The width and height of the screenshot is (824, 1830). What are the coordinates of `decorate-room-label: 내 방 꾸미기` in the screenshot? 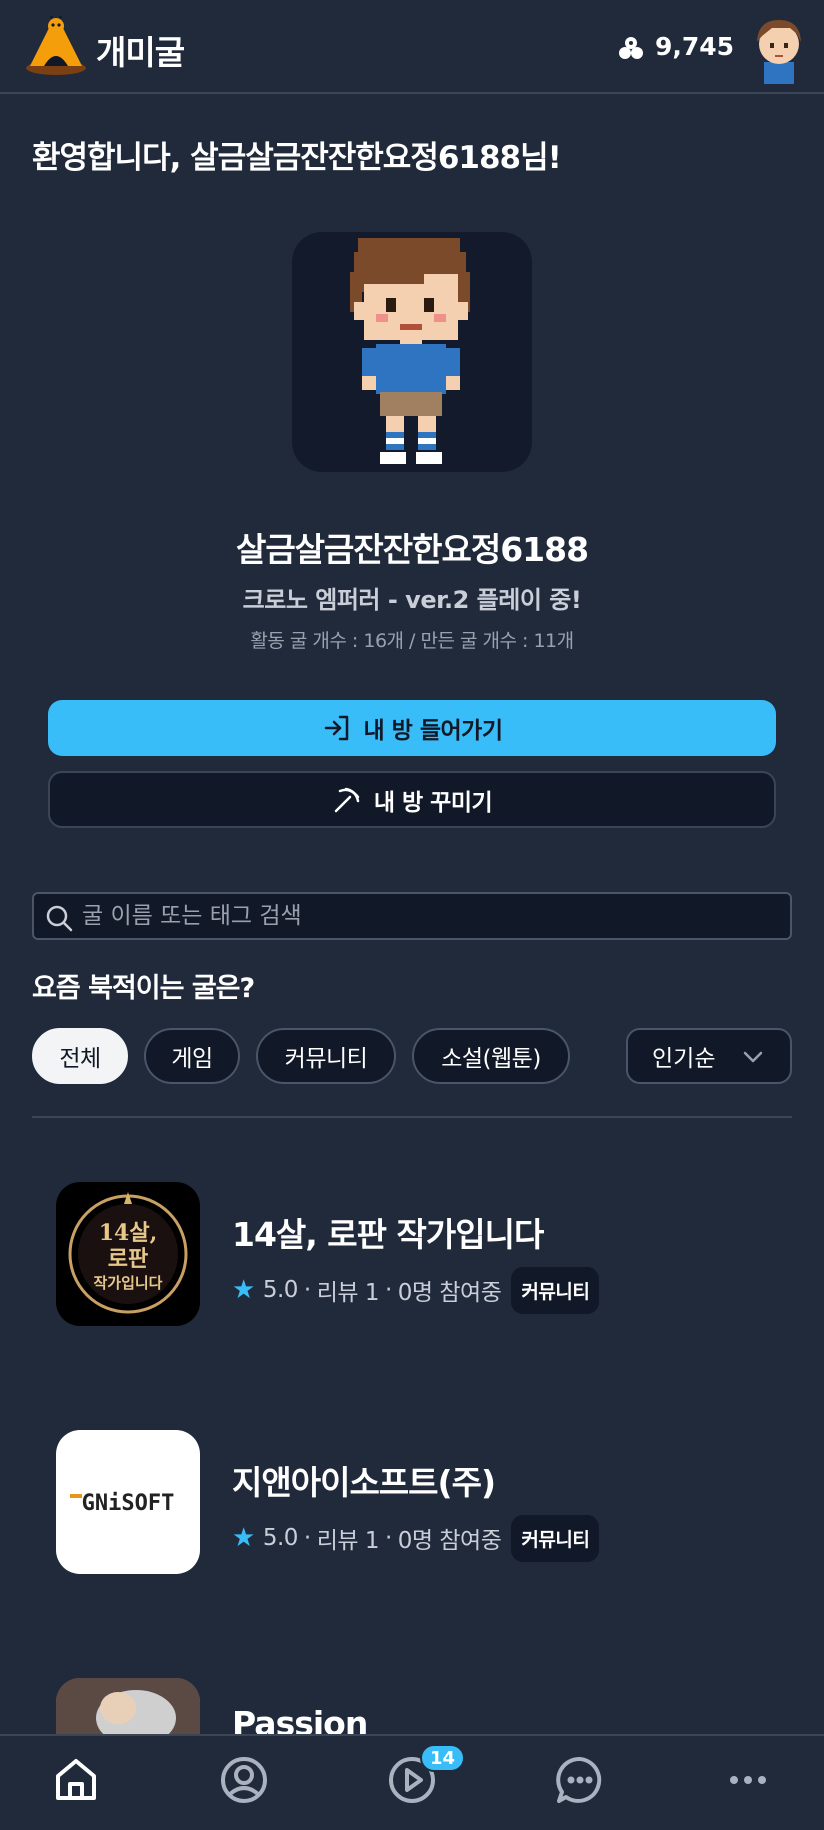 It's located at (433, 802).